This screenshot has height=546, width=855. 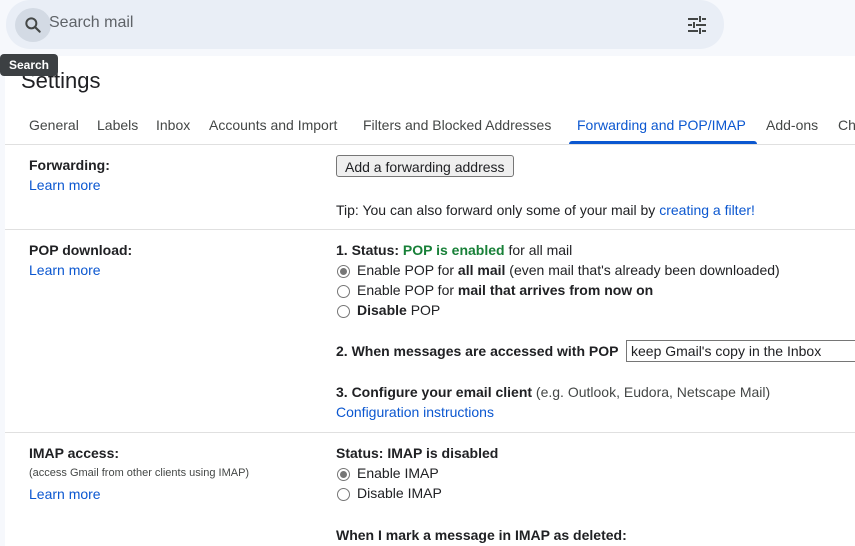 I want to click on option-disable-imap: Disable IMAP, so click(x=399, y=493).